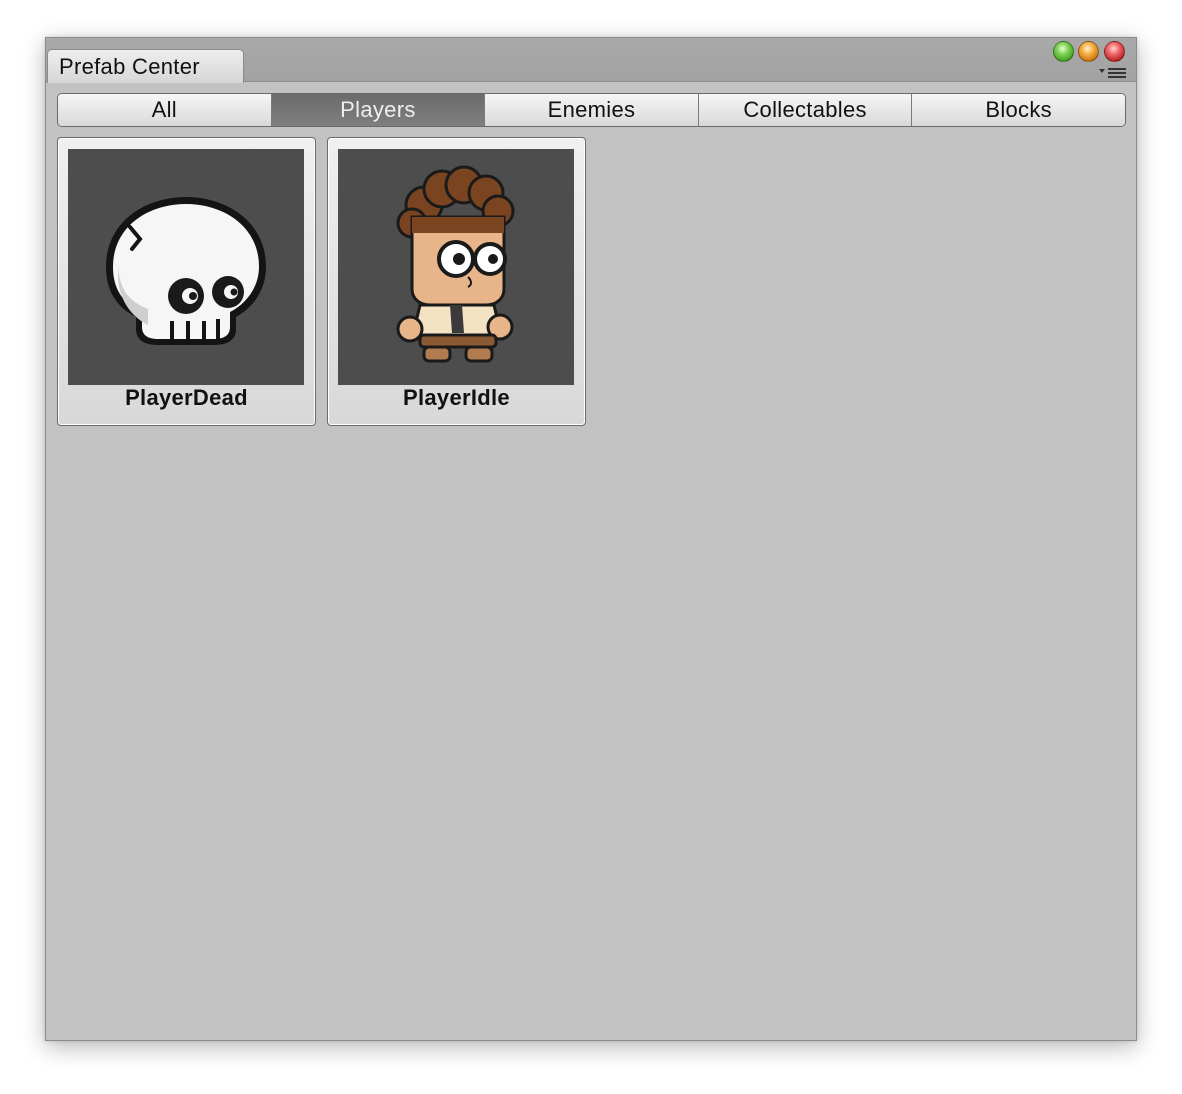 The image size is (1182, 1094). I want to click on minimize-button, so click(1088, 51).